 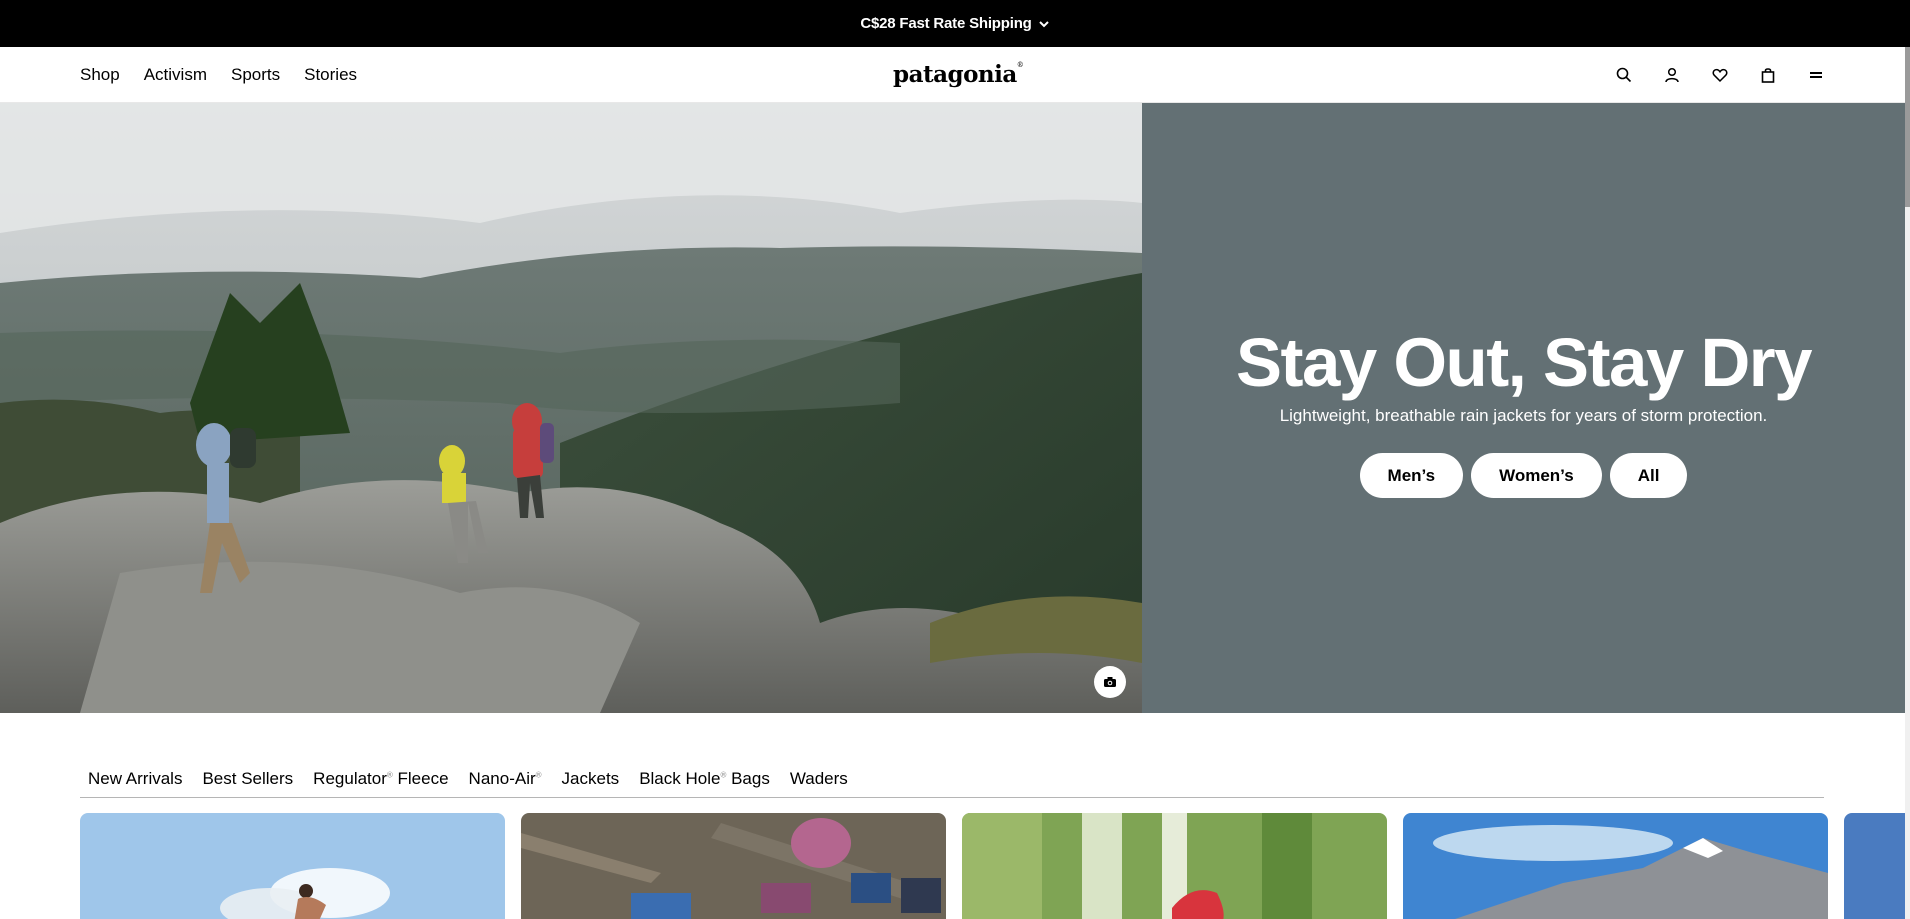 What do you see at coordinates (1907, 483) in the screenshot?
I see `page-scrollbar` at bounding box center [1907, 483].